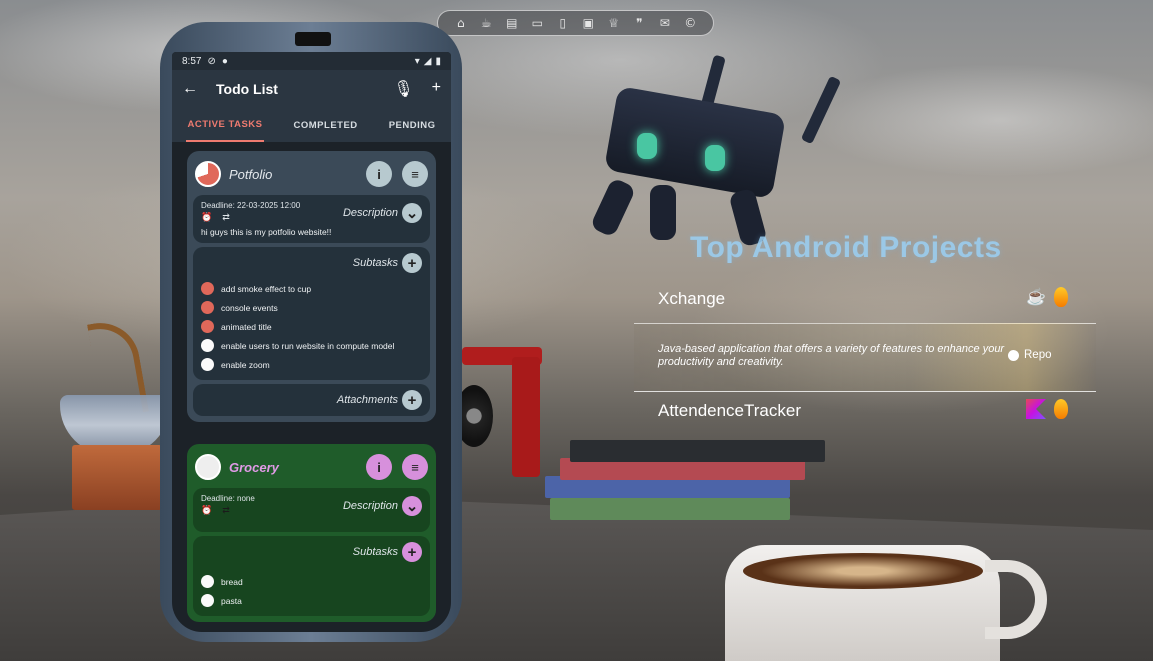 The width and height of the screenshot is (1153, 661). Describe the element at coordinates (190, 89) in the screenshot. I see `back-arrow-icon: ←` at that location.